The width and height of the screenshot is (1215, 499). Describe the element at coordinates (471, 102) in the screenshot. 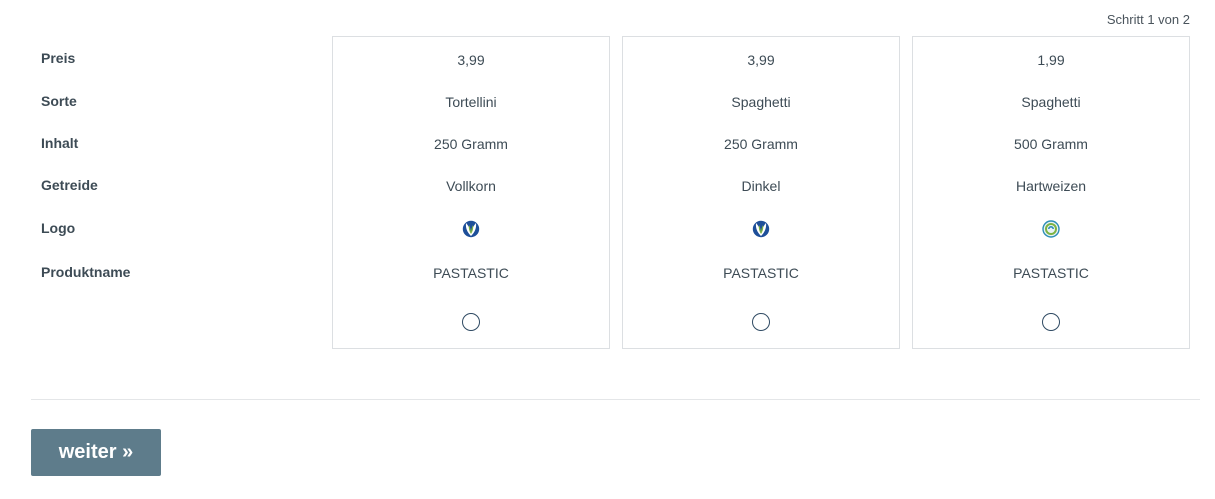

I see `option-type: Tortellini` at that location.